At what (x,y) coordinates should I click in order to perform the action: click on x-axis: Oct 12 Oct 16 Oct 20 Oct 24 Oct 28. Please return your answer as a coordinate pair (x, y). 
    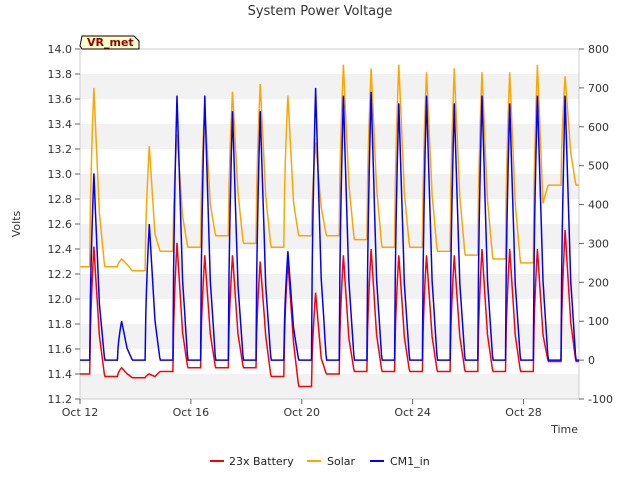
    Looking at the image, I should click on (302, 409).